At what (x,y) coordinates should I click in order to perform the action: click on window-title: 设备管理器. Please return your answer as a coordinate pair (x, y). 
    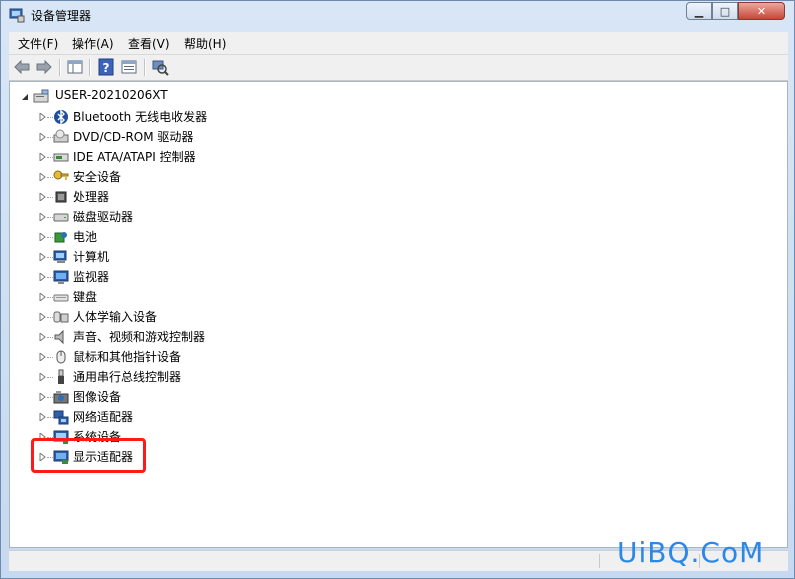
    Looking at the image, I should click on (61, 16).